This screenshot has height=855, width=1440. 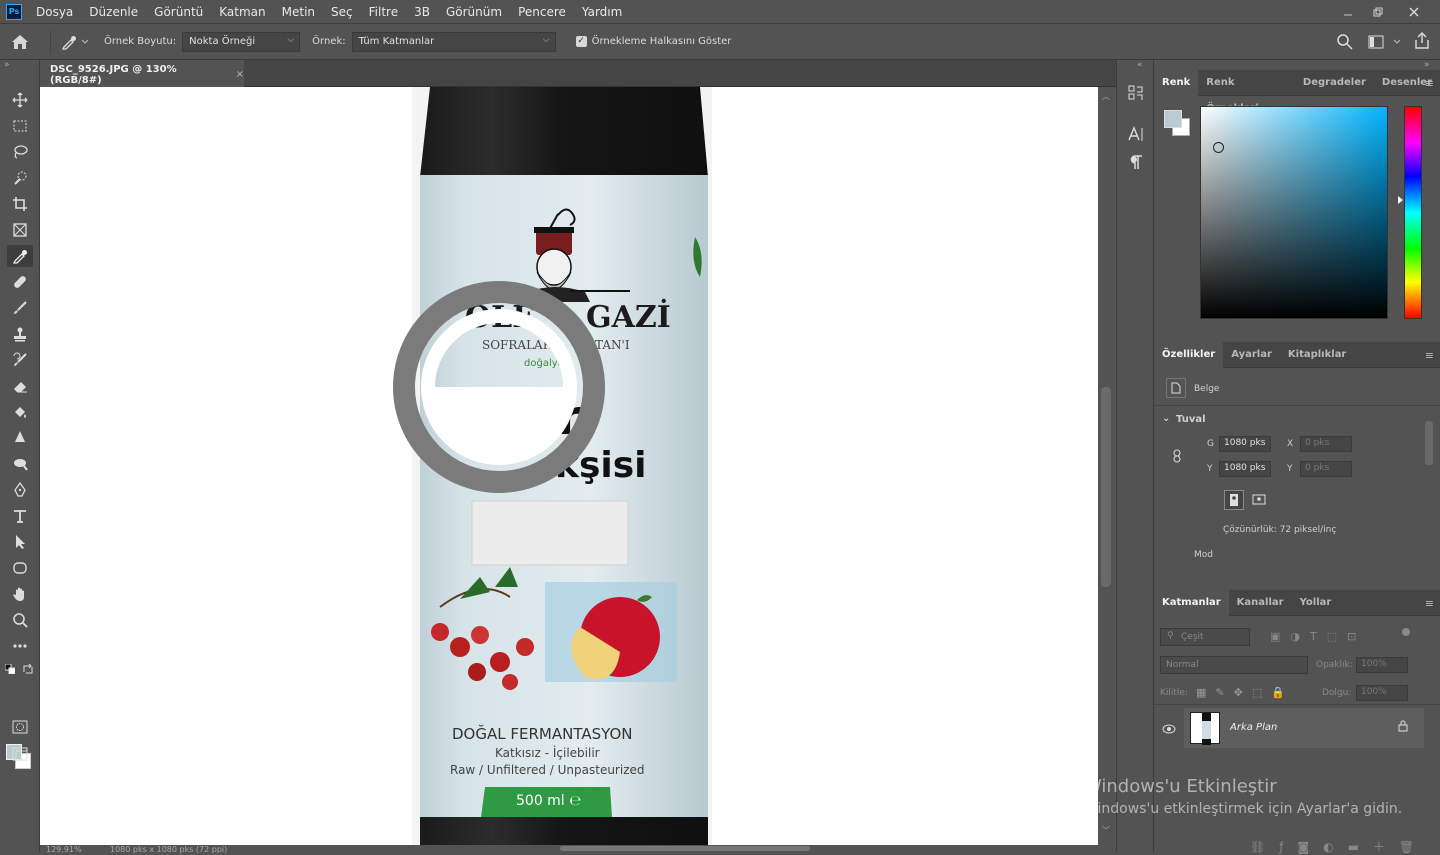 What do you see at coordinates (1176, 82) in the screenshot?
I see `tab-renk: Renk` at bounding box center [1176, 82].